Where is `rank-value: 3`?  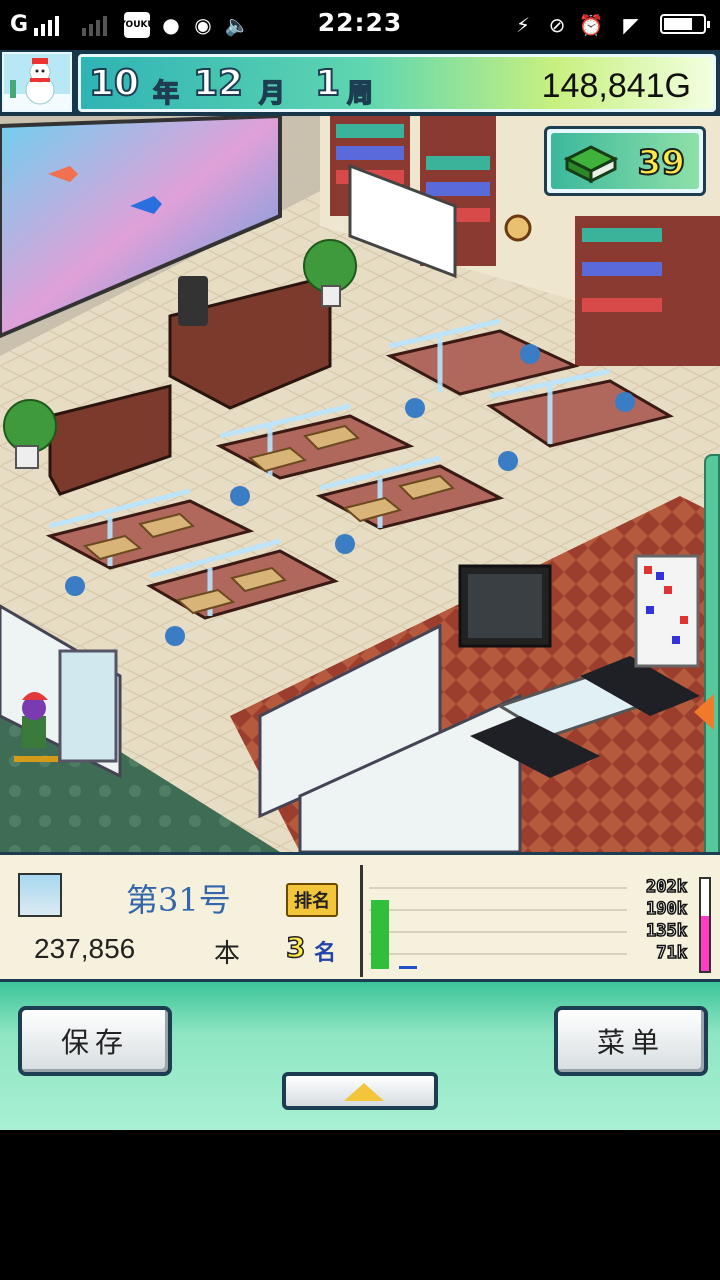 rank-value: 3 is located at coordinates (295, 947).